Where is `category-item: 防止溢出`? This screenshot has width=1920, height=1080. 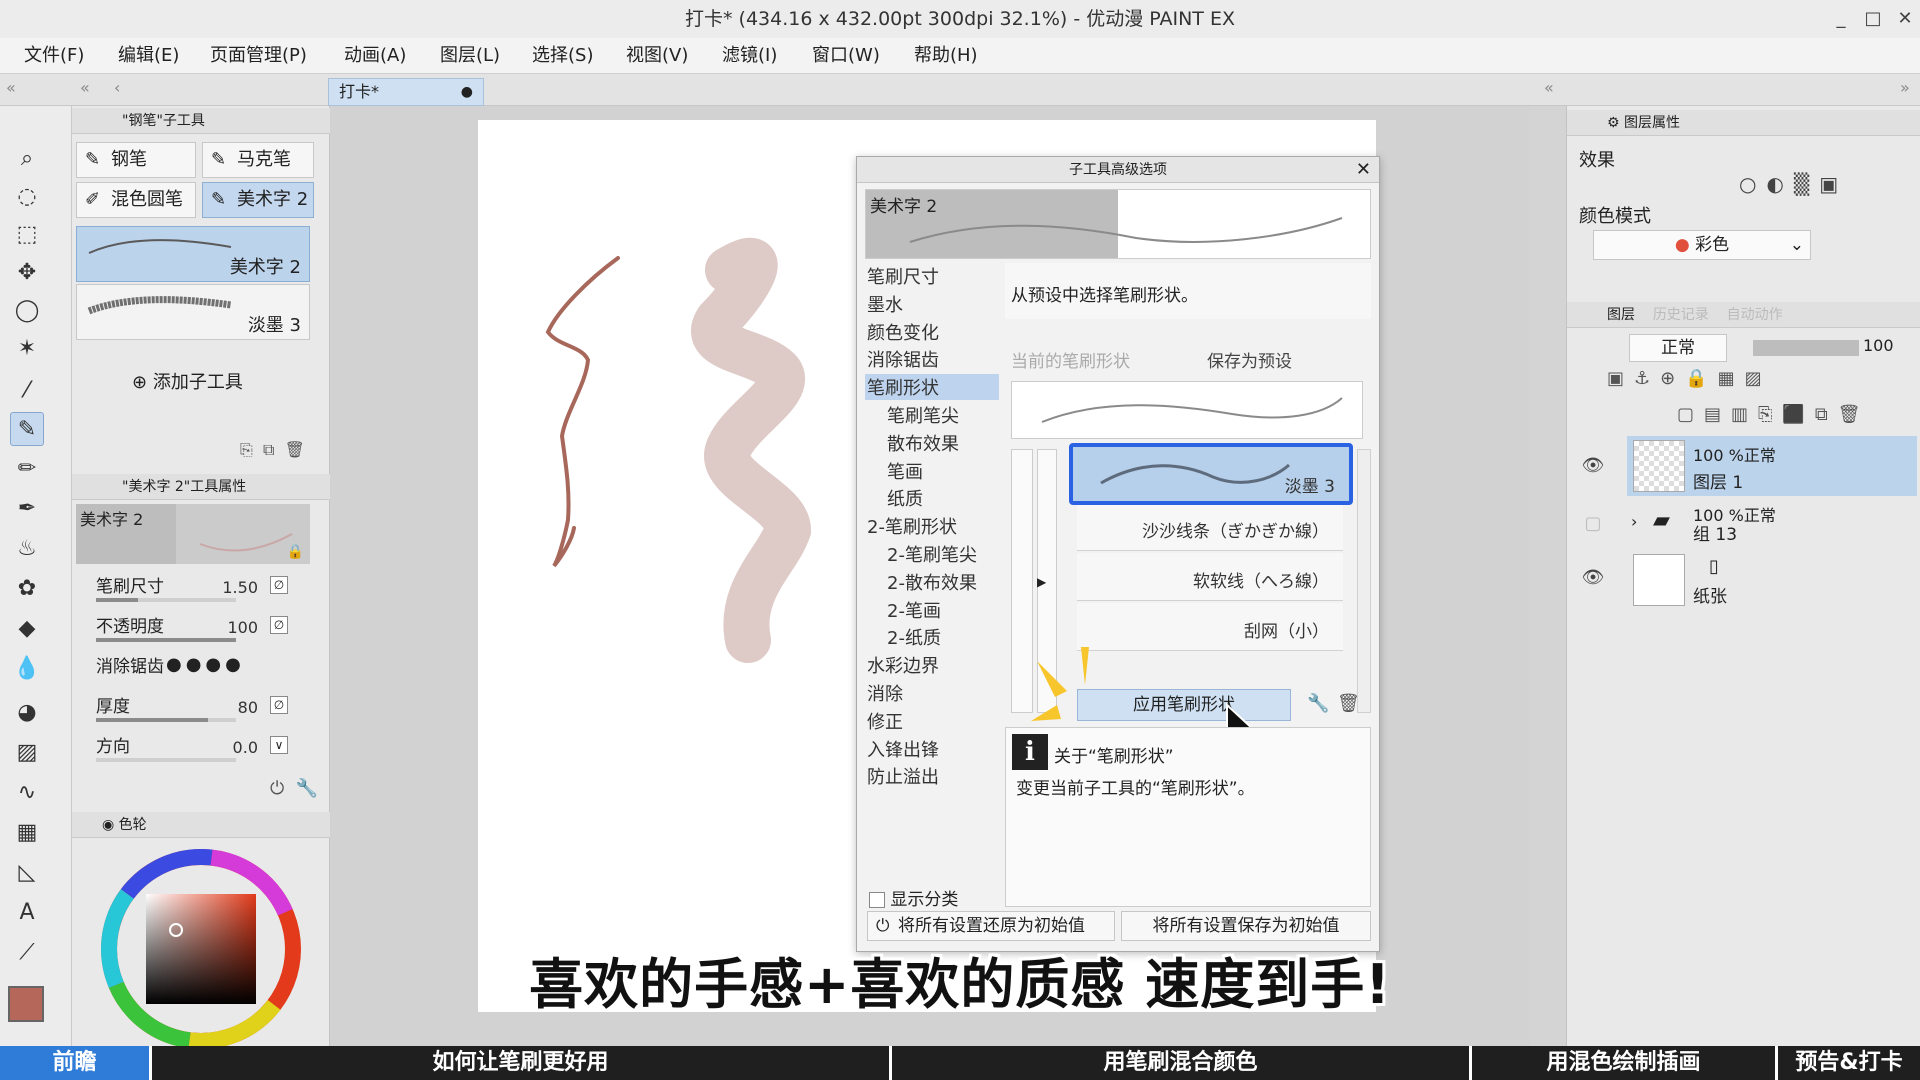 category-item: 防止溢出 is located at coordinates (903, 776).